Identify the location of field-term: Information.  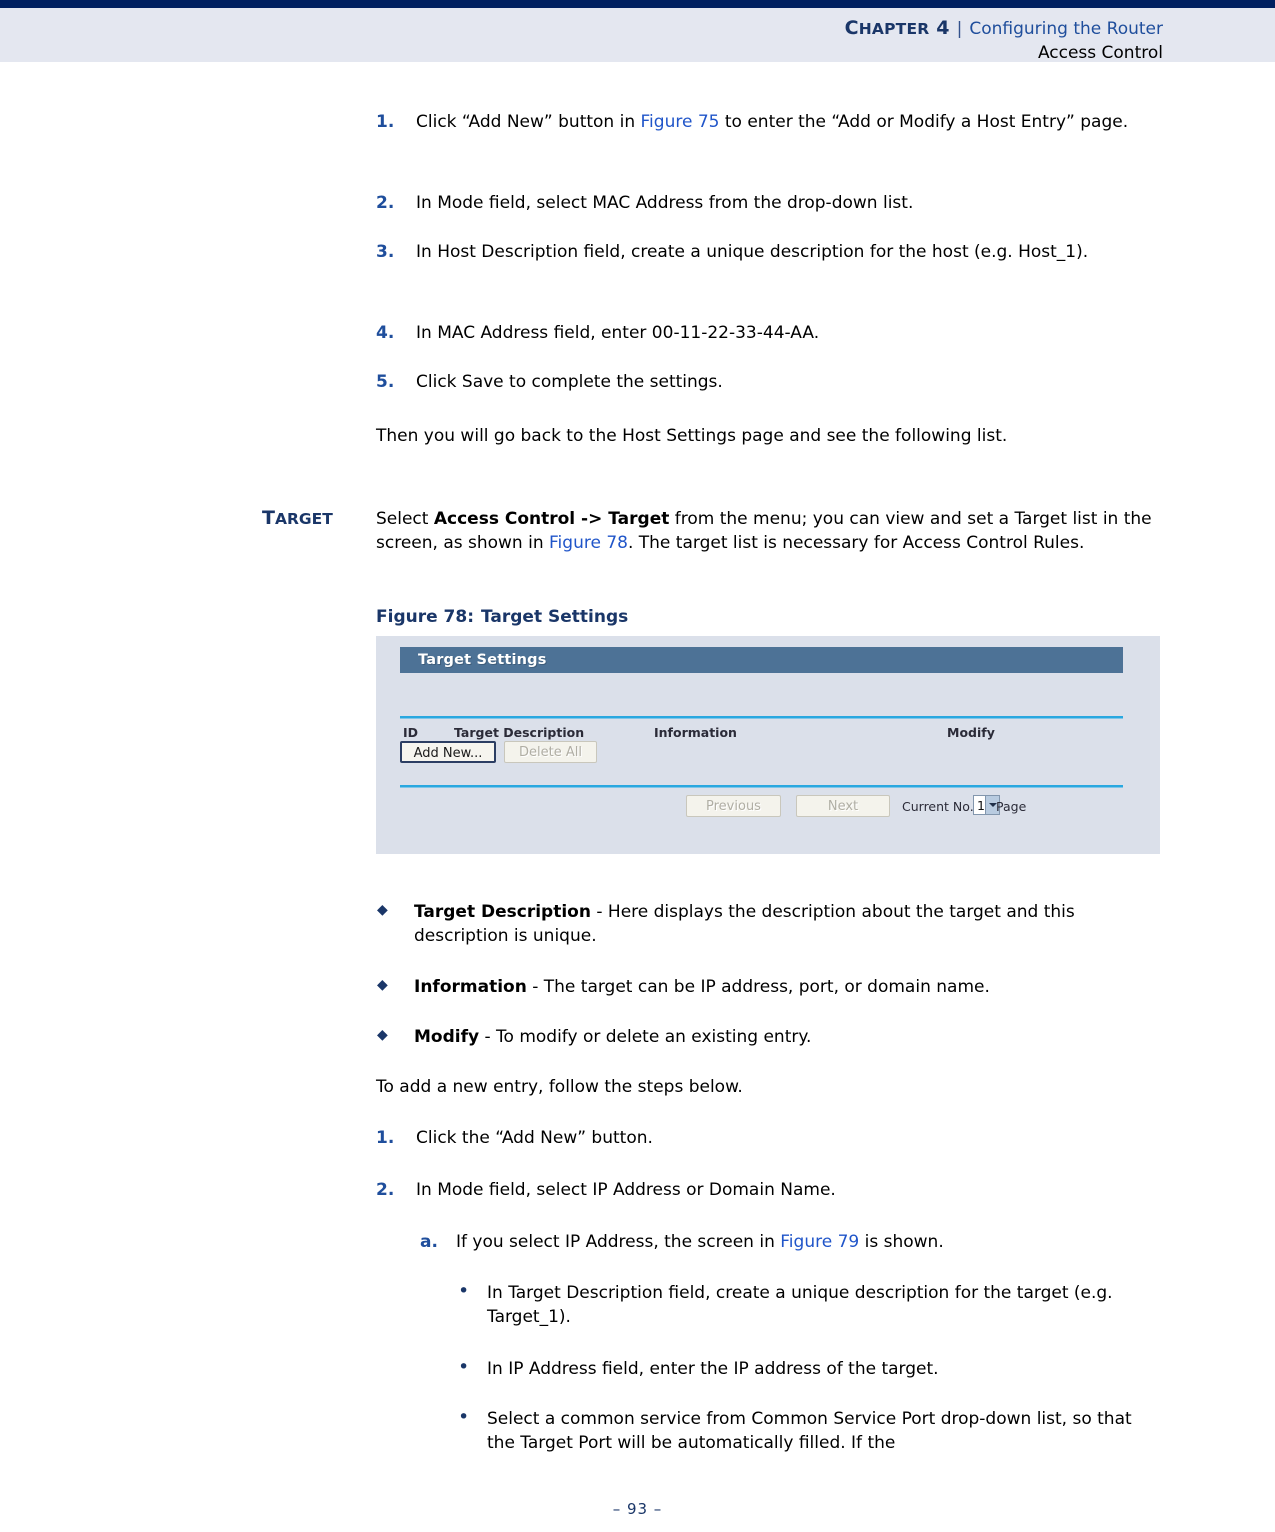
(470, 987).